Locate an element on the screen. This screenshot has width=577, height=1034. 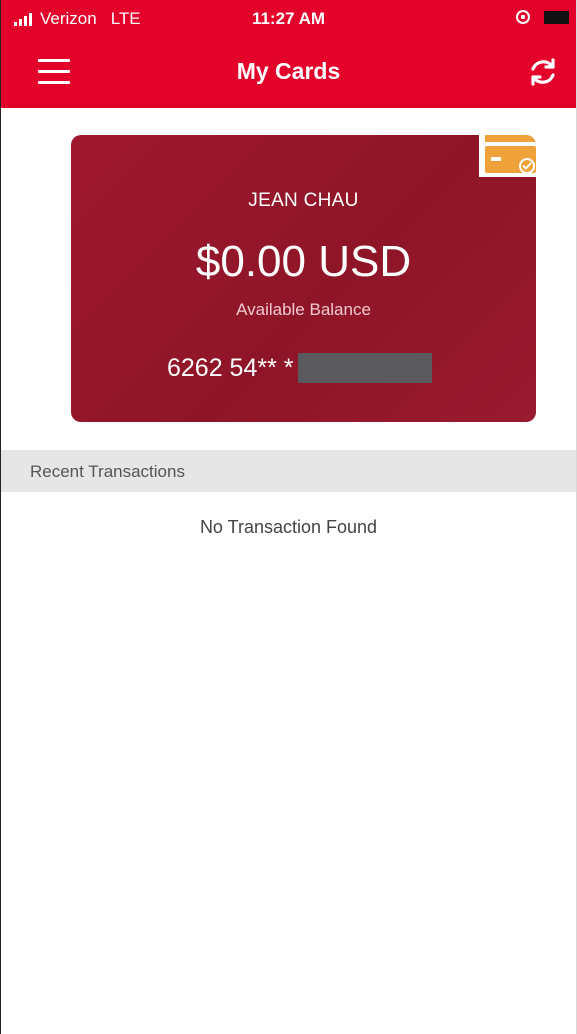
card-holder-name: JEAN CHAU is located at coordinates (303, 200).